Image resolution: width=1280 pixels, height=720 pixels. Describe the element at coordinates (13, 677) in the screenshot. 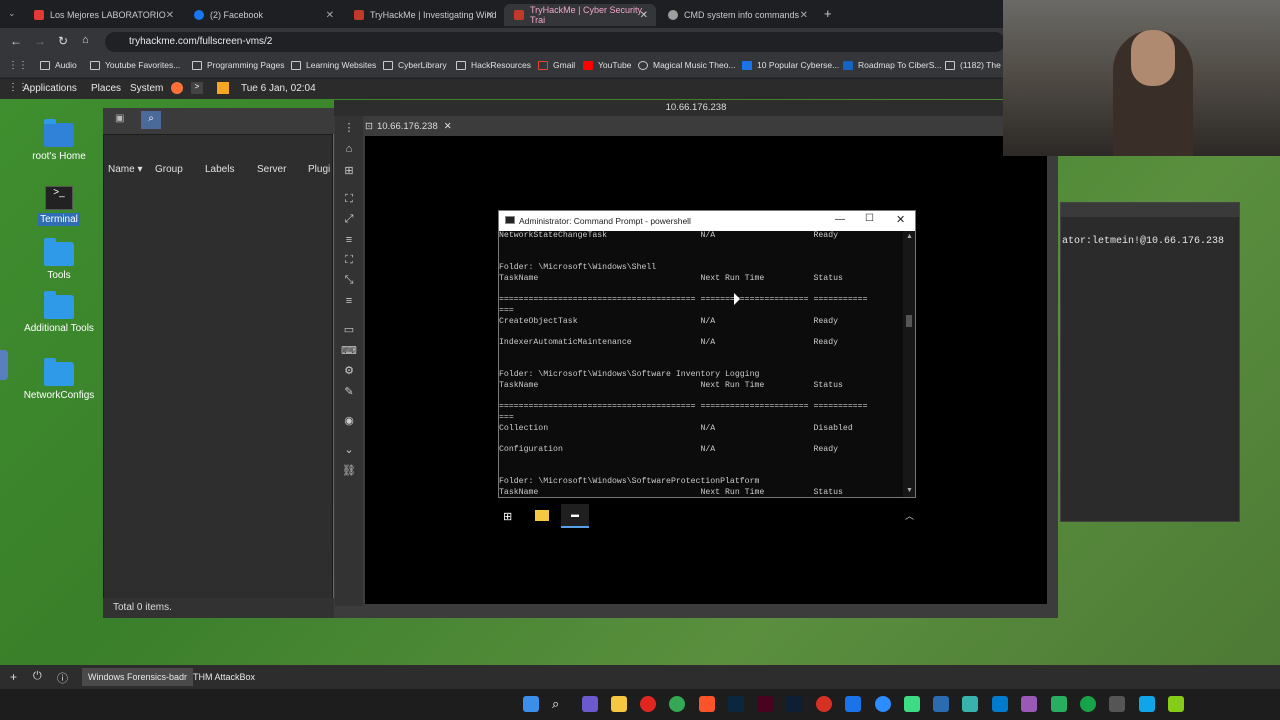

I see `add-icon: +` at that location.